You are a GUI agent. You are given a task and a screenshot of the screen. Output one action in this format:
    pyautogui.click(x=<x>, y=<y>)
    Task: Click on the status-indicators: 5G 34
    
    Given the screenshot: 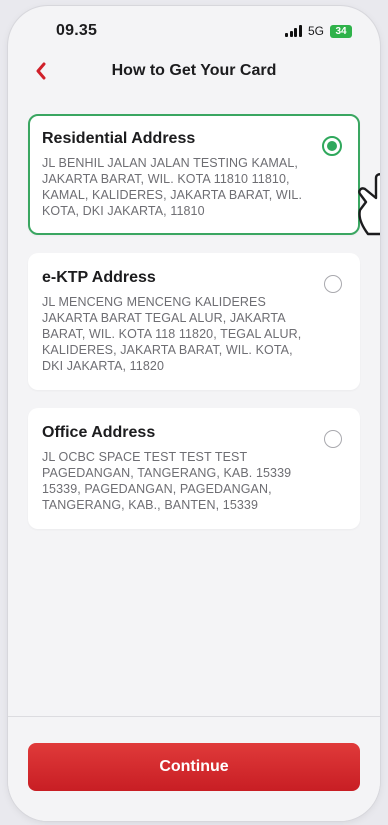 What is the action you would take?
    pyautogui.click(x=318, y=31)
    